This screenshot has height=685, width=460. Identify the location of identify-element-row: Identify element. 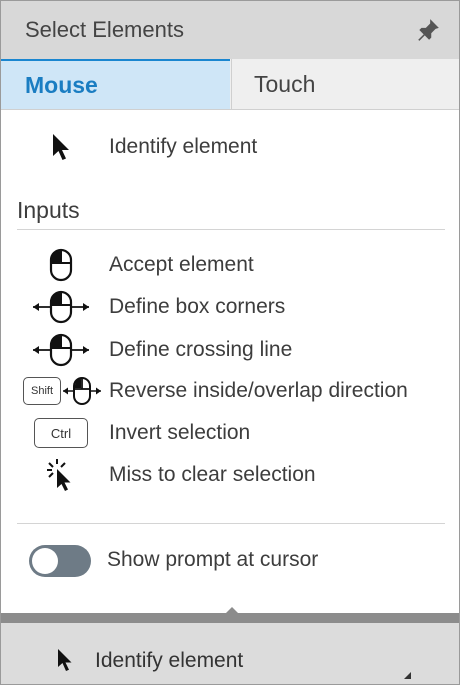
(230, 147).